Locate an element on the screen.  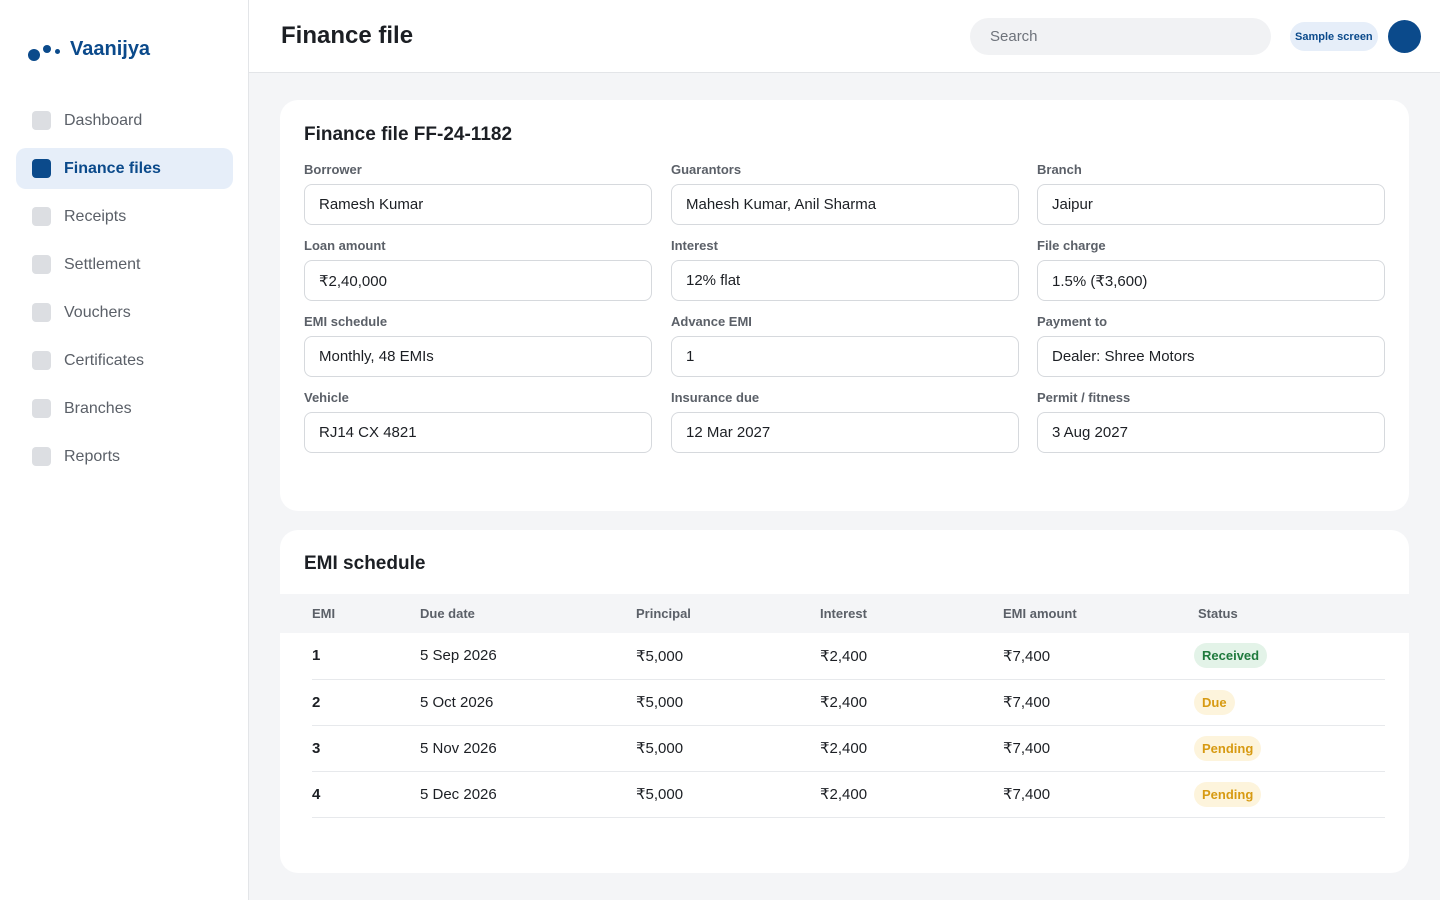
permit-fitness-field: Permit / fitness is located at coordinates (1211, 421).